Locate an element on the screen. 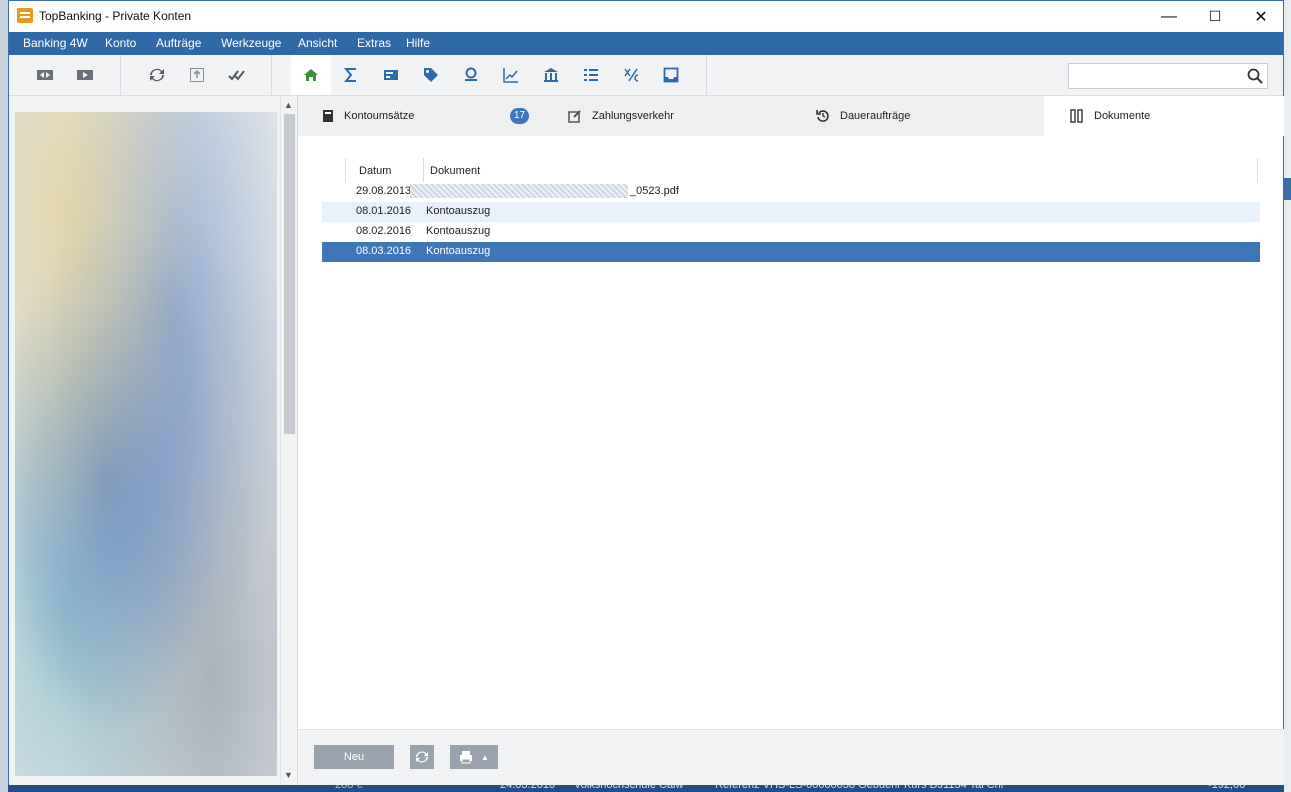 The image size is (1291, 792). close-button: ✕ is located at coordinates (1261, 16).